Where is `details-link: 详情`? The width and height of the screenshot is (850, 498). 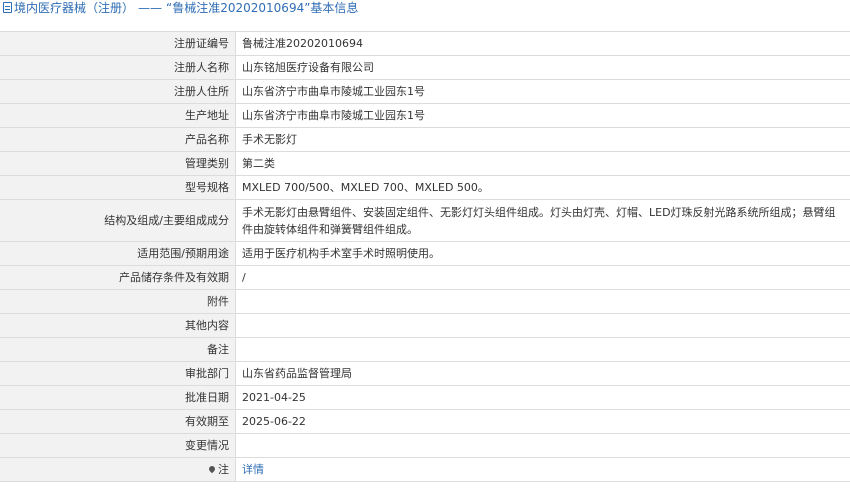
details-link: 详情 is located at coordinates (253, 469).